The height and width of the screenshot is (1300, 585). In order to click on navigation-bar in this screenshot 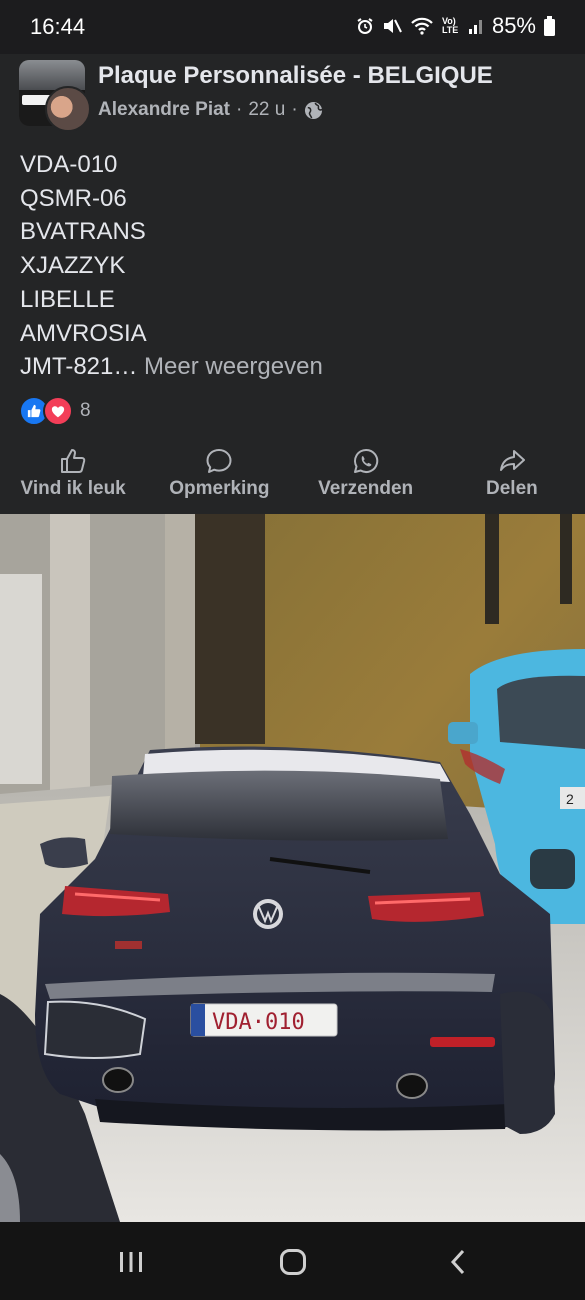, I will do `click(292, 1261)`.